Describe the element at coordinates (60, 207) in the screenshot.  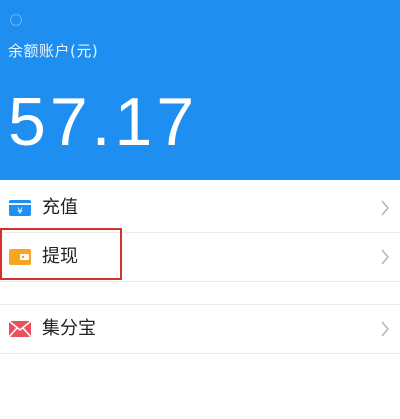
I see `menu-item-label: 充值` at that location.